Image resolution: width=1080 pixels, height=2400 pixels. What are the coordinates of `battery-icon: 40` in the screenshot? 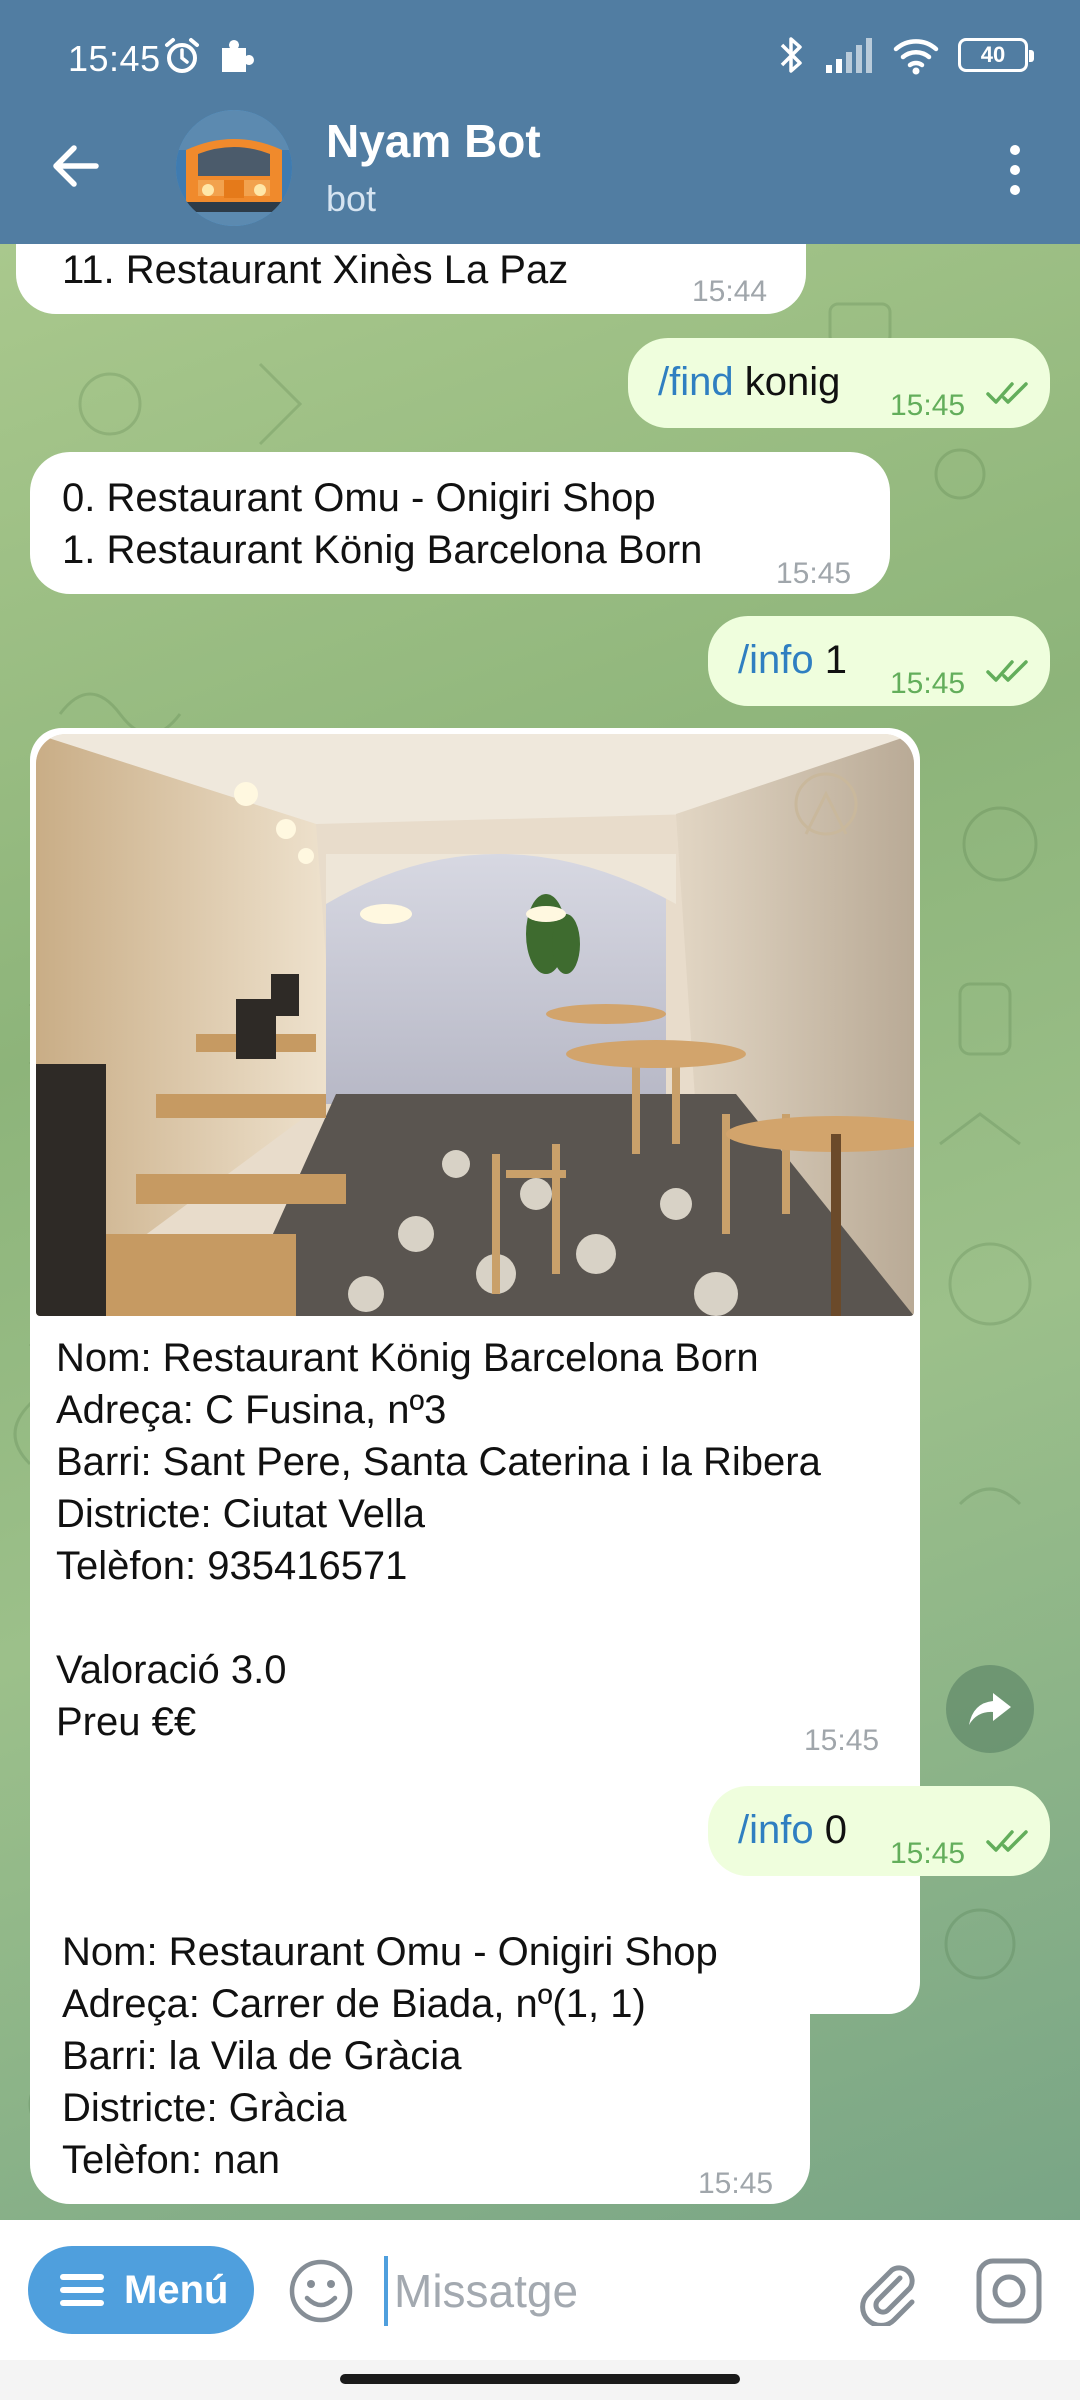 It's located at (996, 55).